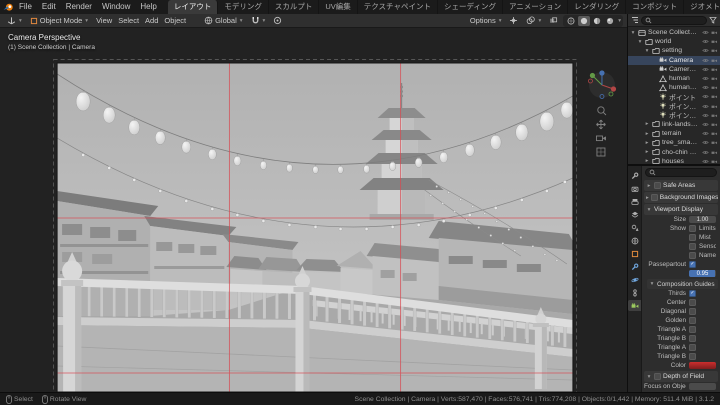  What do you see at coordinates (692, 246) in the screenshot?
I see `sensor-checkbox` at bounding box center [692, 246].